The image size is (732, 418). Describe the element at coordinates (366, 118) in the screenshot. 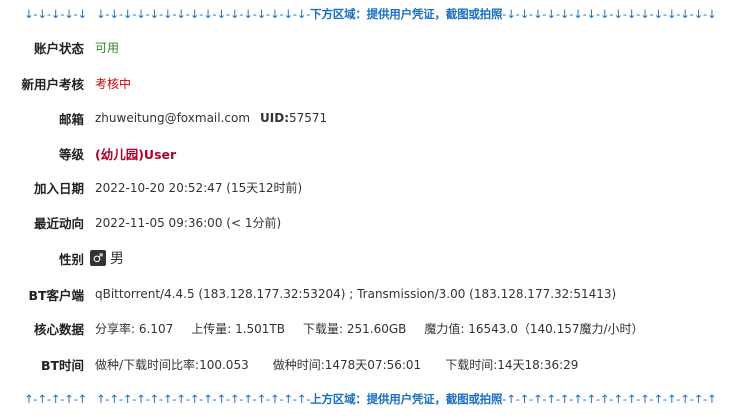

I see `row-email: 邮箱 zhuweitung@foxmail.com UID: 57571` at that location.